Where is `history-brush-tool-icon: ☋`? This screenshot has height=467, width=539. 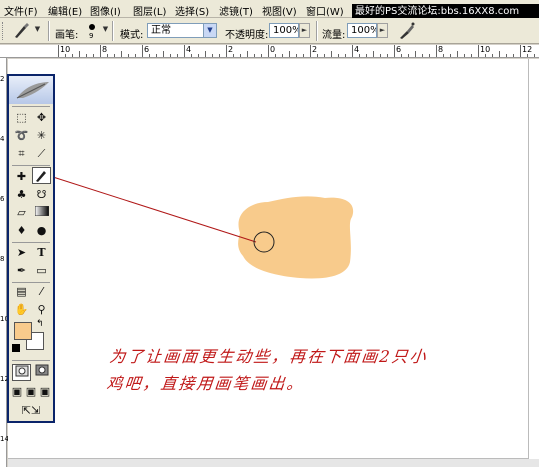 history-brush-tool-icon: ☋ is located at coordinates (41, 194).